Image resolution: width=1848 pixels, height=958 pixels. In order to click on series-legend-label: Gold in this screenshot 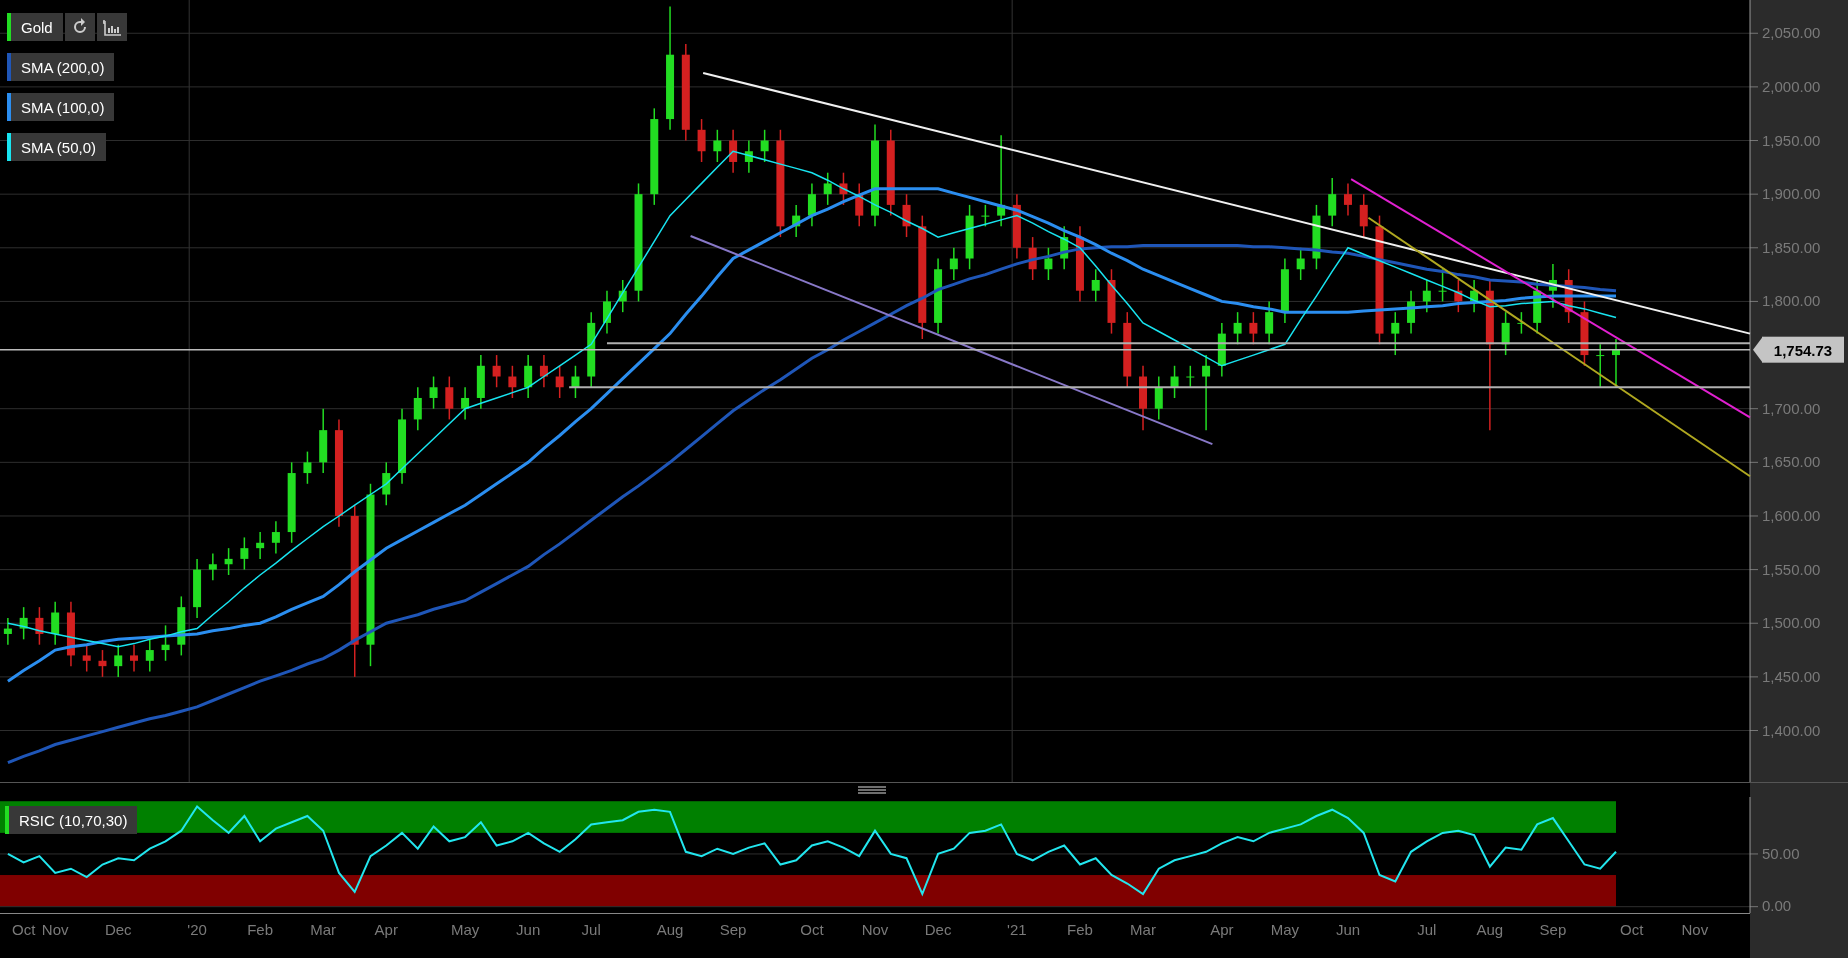, I will do `click(35, 27)`.